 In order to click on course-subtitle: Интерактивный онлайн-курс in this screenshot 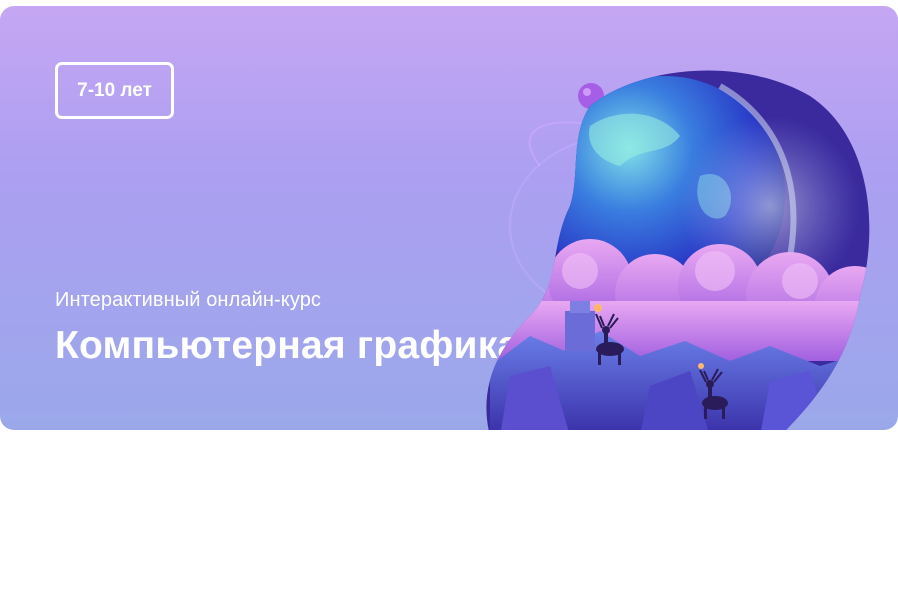, I will do `click(188, 300)`.